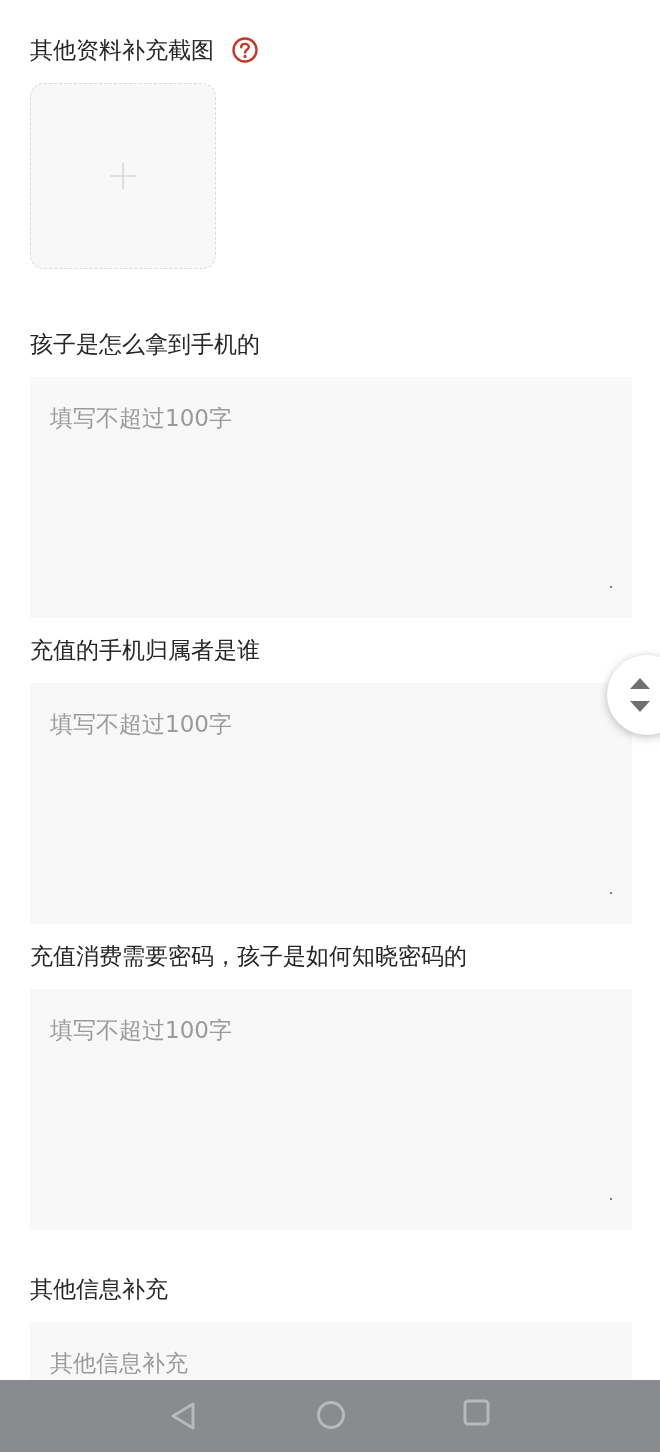  Describe the element at coordinates (331, 1351) in the screenshot. I see `text-area: 其他信息补充` at that location.